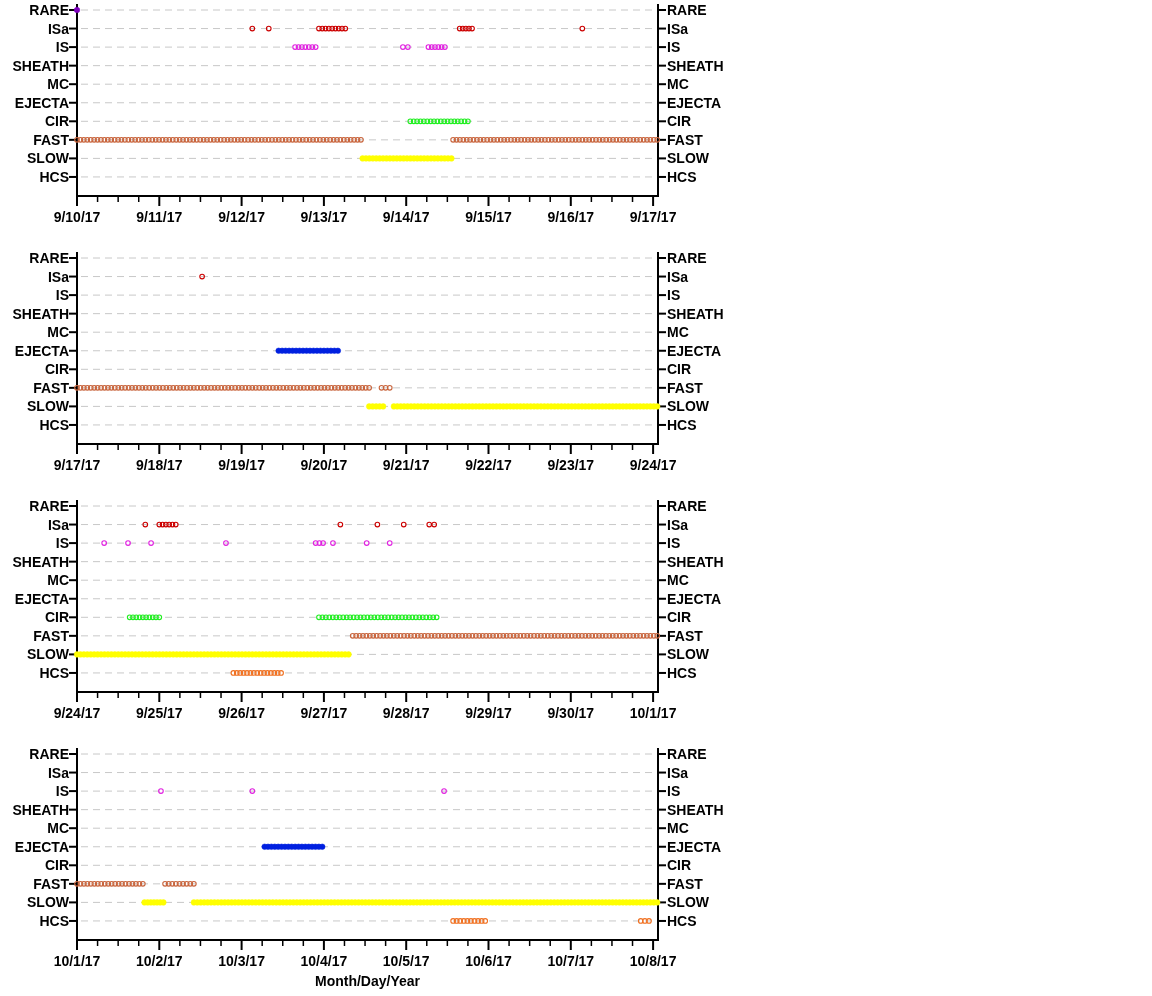 This screenshot has height=996, width=1152. Describe the element at coordinates (159, 217) in the screenshot. I see `x-tick-label: 9/11/17` at that location.